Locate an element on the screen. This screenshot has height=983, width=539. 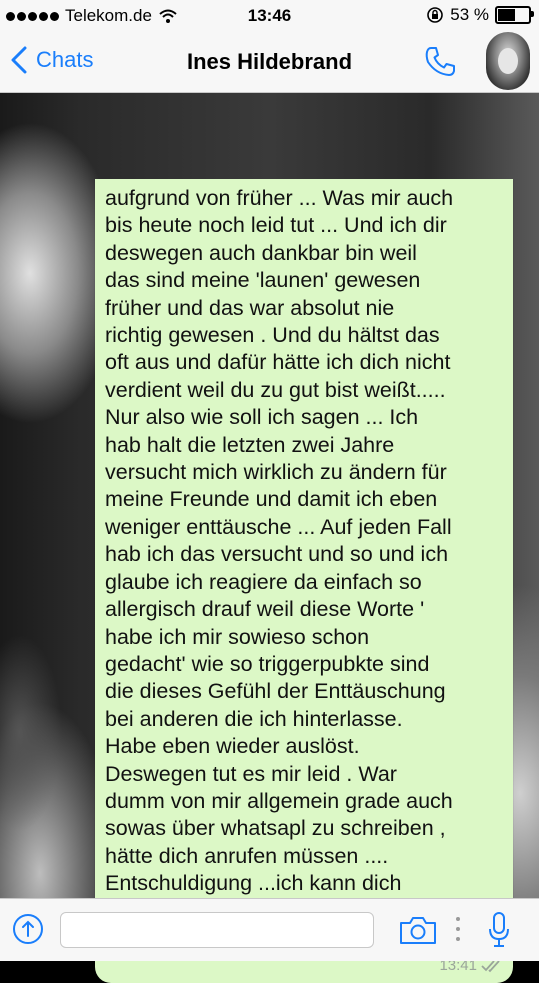
message-input is located at coordinates (217, 930).